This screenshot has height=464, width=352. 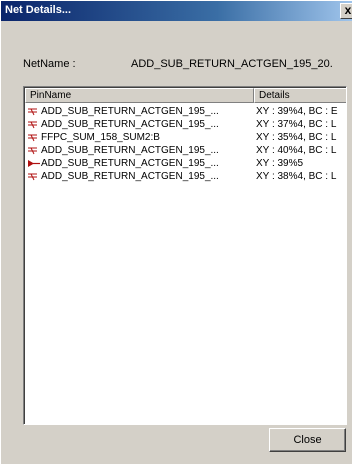 I want to click on list-header: PinName Details, so click(x=185, y=95).